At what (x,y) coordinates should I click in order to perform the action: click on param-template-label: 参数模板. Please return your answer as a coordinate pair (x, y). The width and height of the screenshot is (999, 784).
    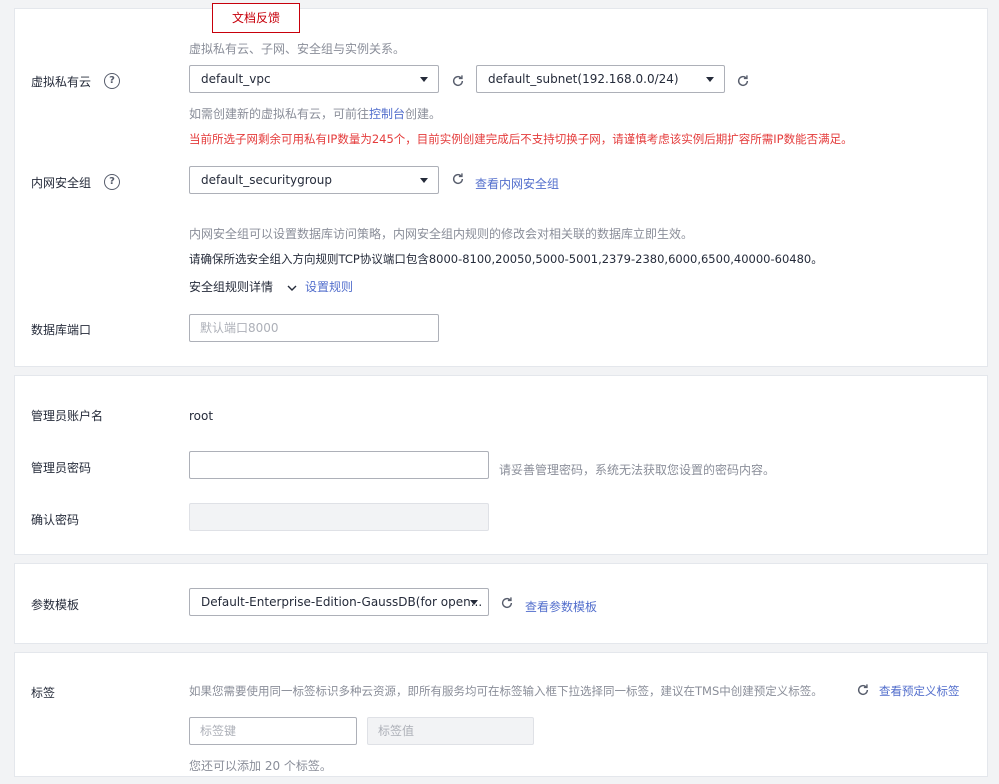
    Looking at the image, I should click on (55, 605).